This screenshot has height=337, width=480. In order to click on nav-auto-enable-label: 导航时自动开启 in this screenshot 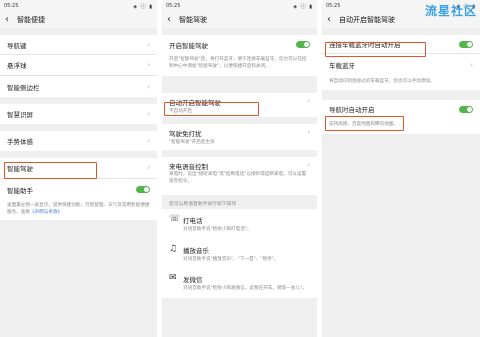, I will do `click(352, 110)`.